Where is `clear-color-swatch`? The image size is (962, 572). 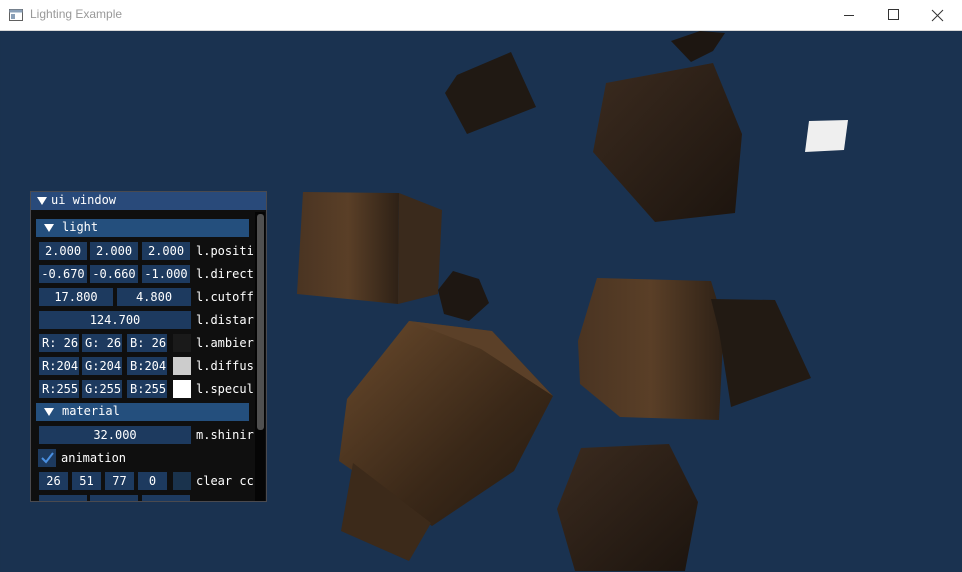
clear-color-swatch is located at coordinates (182, 481).